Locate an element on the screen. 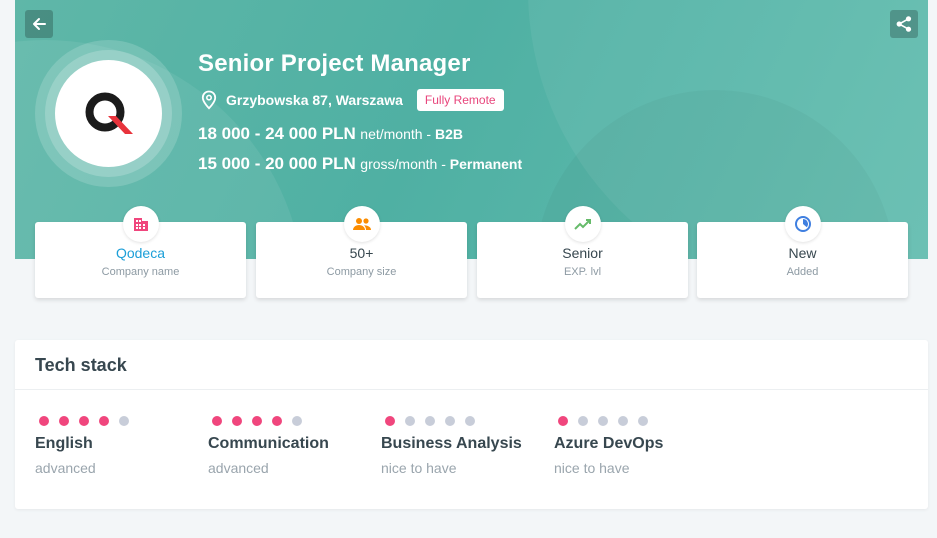 The width and height of the screenshot is (937, 538). skill-name: Azure DevOps is located at coordinates (609, 443).